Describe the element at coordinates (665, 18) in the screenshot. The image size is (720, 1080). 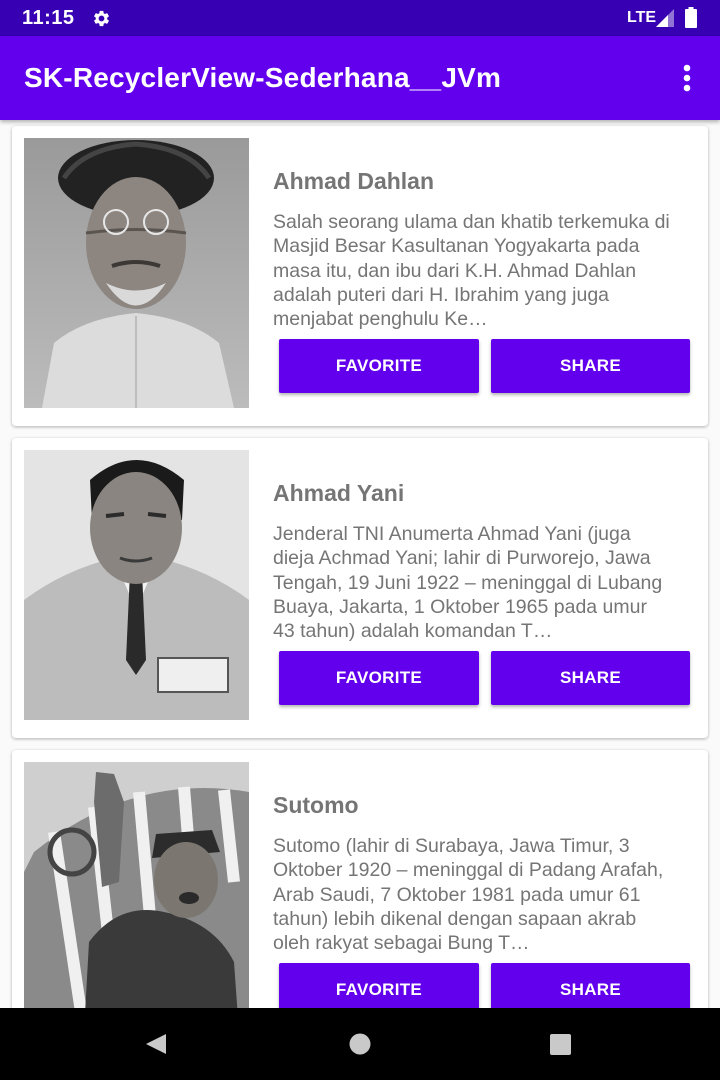
I see `cell-signal-icon` at that location.